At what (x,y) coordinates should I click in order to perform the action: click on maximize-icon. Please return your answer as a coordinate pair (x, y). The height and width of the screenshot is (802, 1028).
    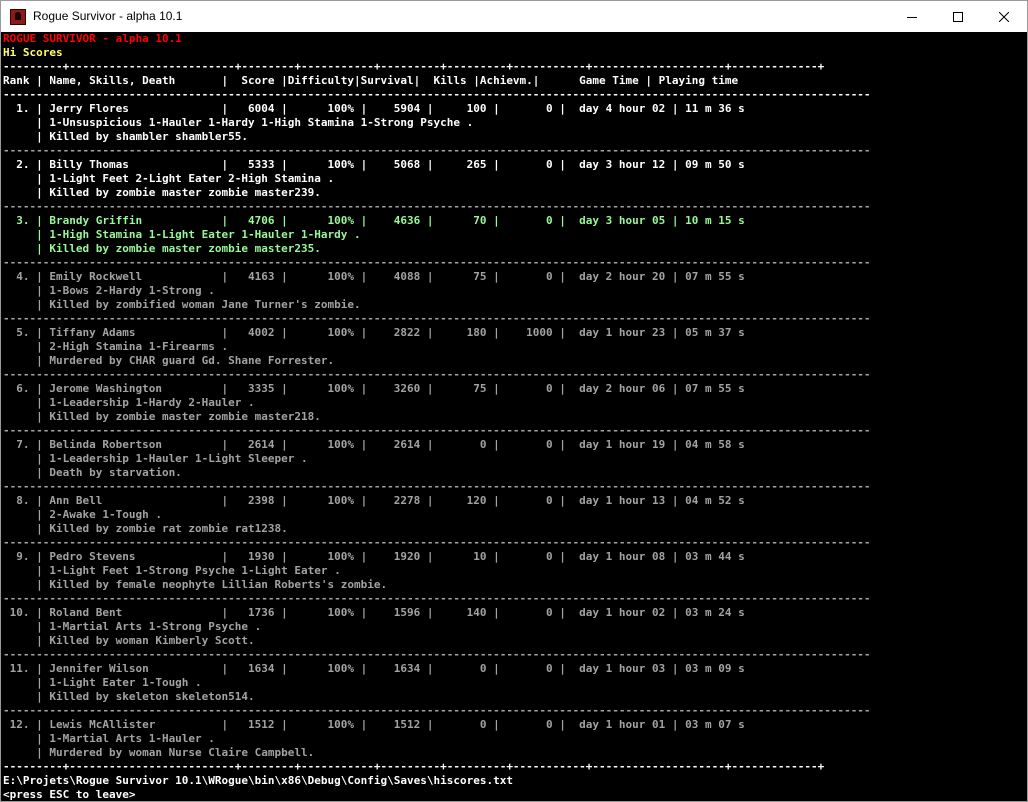
    Looking at the image, I should click on (958, 16).